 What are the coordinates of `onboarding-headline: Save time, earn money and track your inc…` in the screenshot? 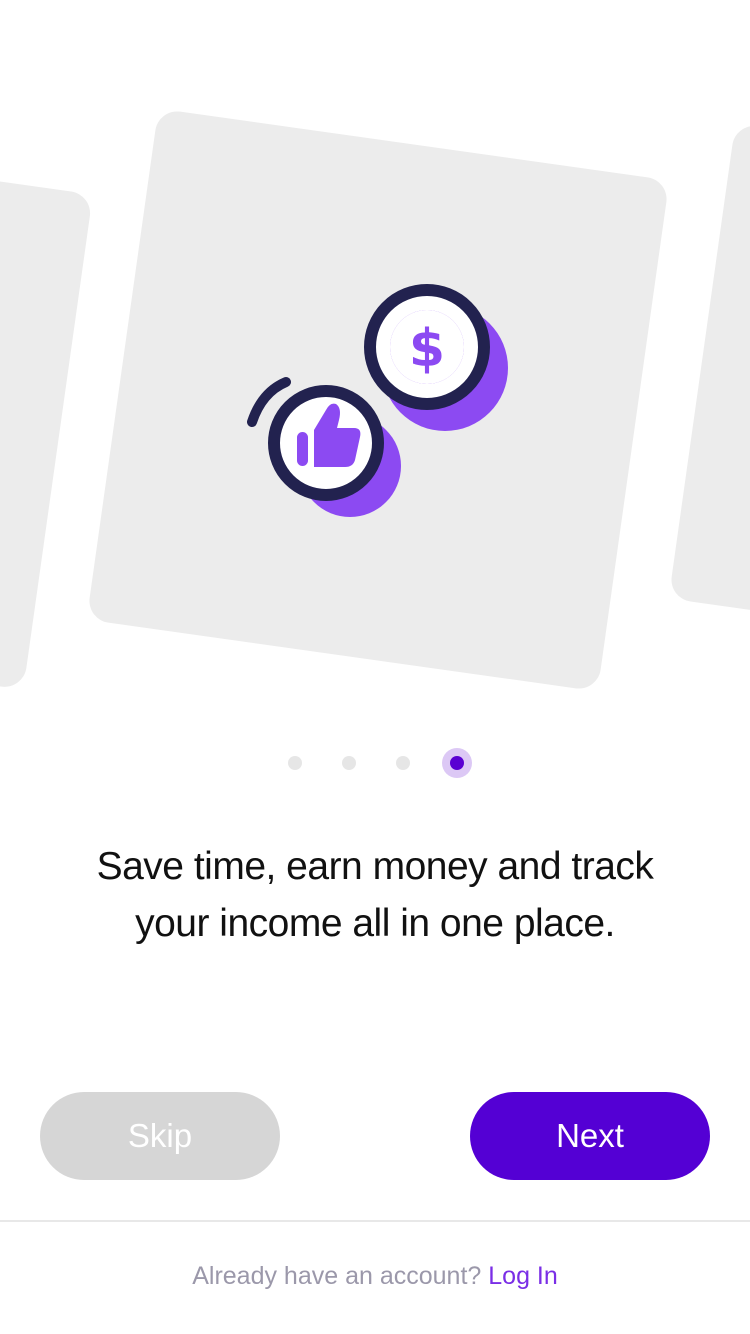 It's located at (375, 895).